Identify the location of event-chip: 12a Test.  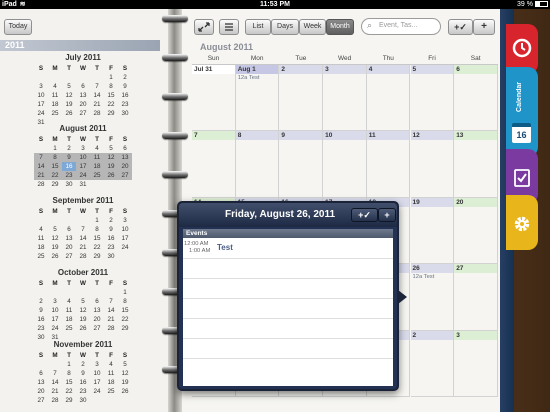
(257, 78).